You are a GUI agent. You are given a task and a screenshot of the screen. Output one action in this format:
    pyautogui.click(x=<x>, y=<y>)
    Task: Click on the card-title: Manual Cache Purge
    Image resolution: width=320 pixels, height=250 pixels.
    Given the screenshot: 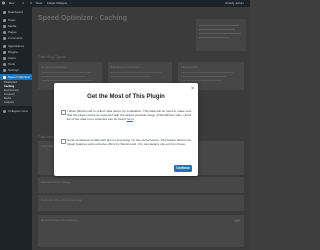 What is the action you would take?
    pyautogui.click(x=56, y=182)
    